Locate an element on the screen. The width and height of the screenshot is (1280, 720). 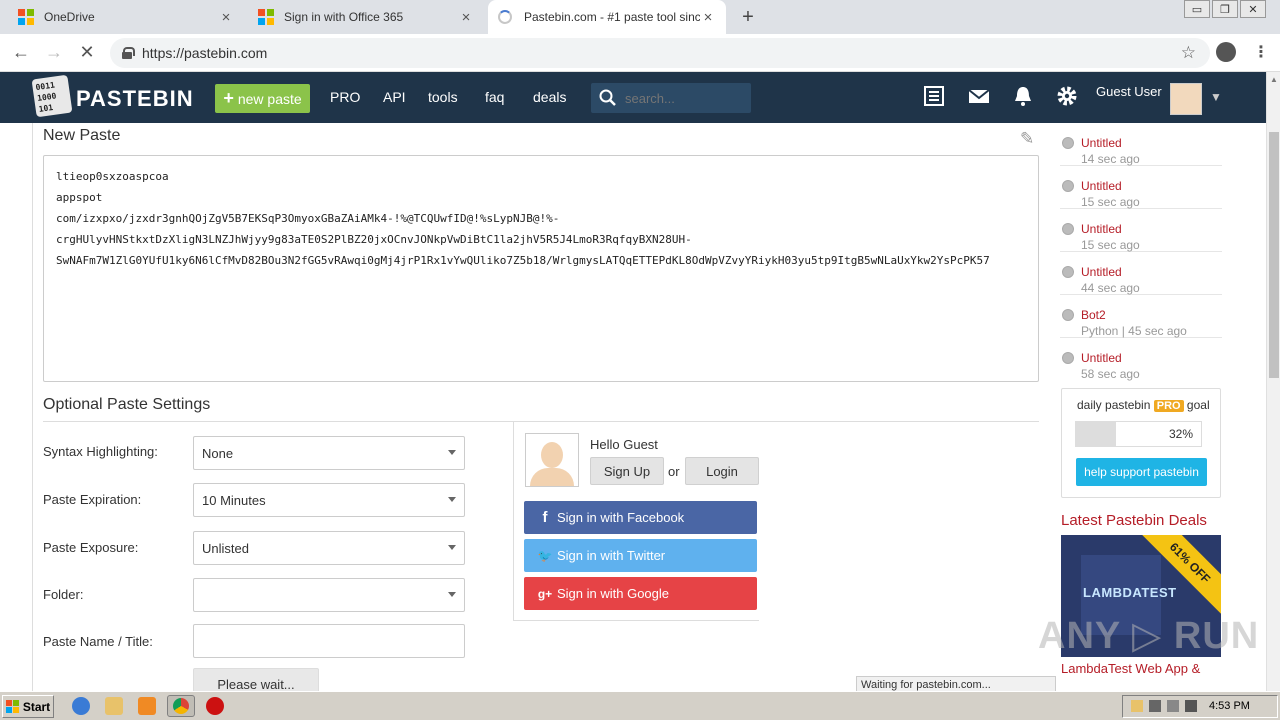
recent-paste-meta: Python | 45 sec ago is located at coordinates (1134, 331).